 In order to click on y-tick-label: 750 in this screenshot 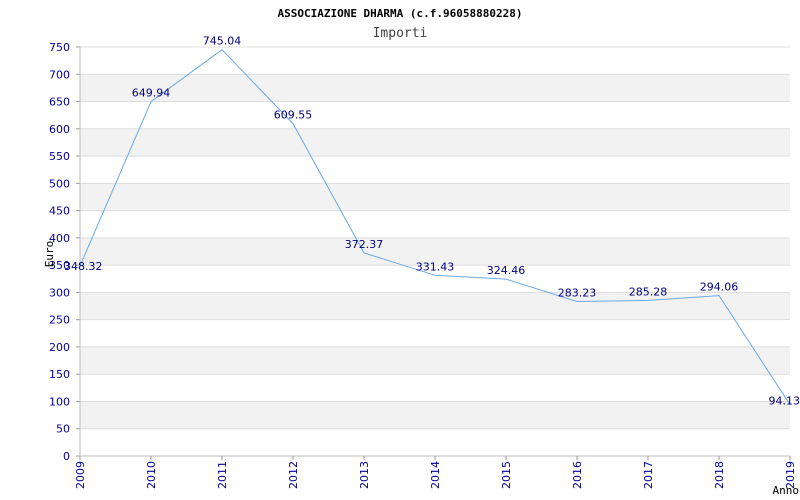, I will do `click(59, 47)`.